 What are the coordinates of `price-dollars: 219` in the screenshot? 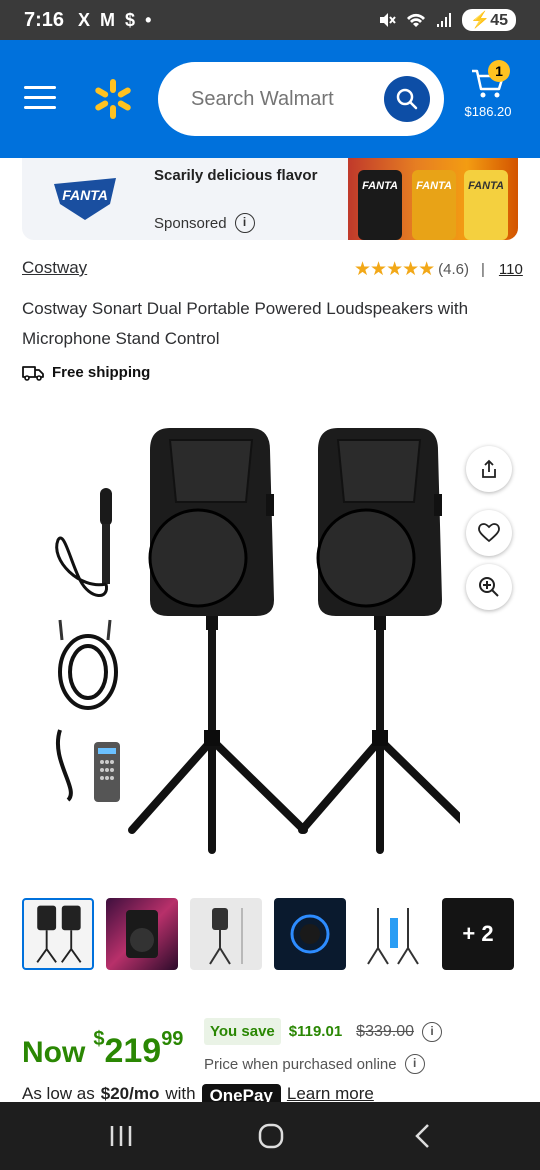 It's located at (133, 1051).